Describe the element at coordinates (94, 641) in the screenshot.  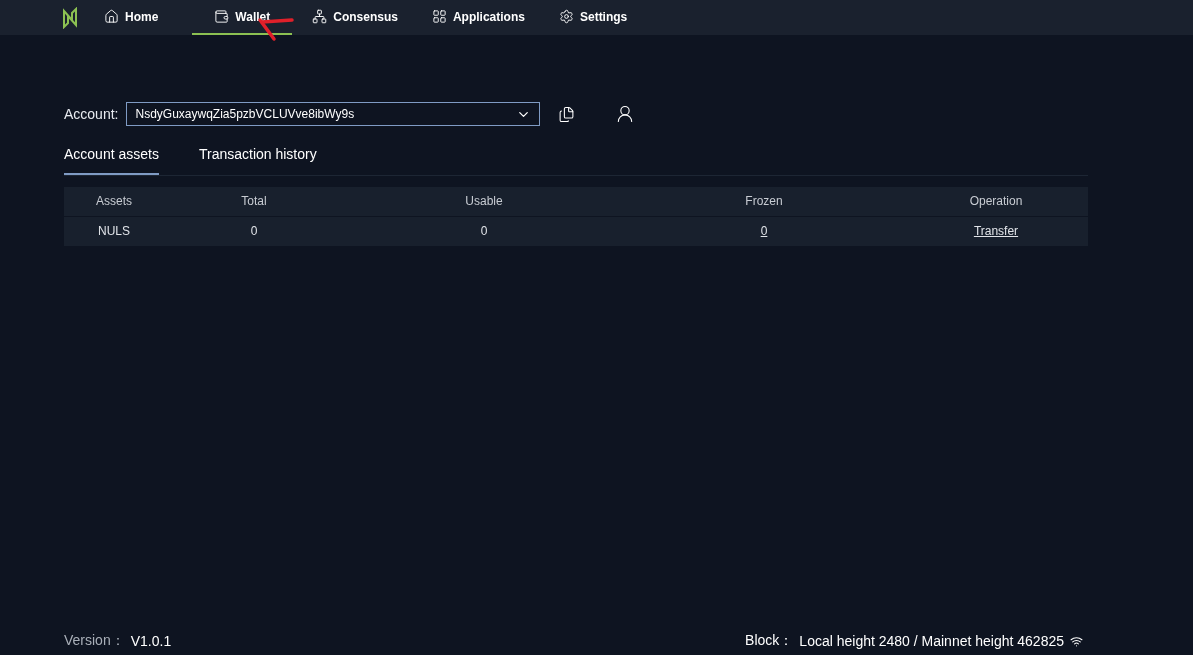
I see `version-label: Version：` at that location.